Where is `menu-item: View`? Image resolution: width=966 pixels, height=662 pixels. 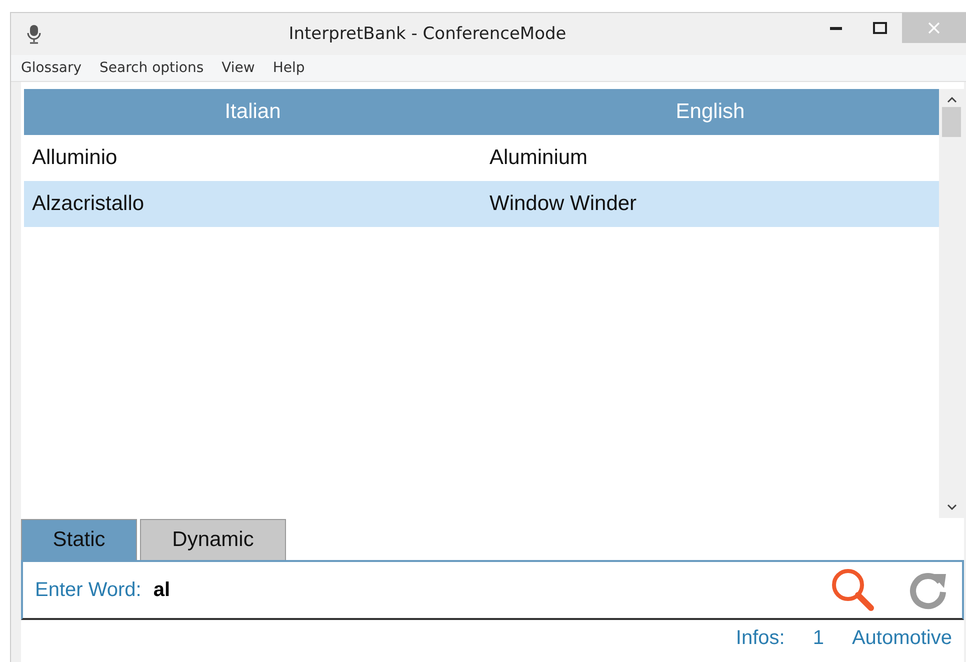 menu-item: View is located at coordinates (238, 68).